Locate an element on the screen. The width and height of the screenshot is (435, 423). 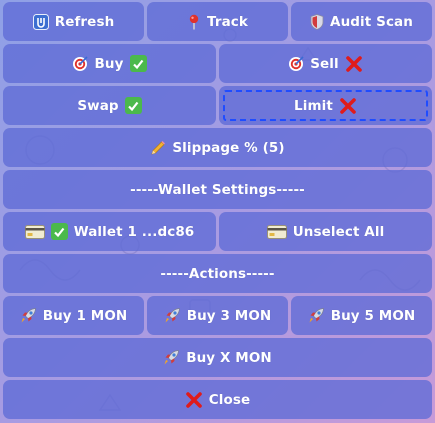
buy-1-mon-button: Buy 1 MON is located at coordinates (73, 315).